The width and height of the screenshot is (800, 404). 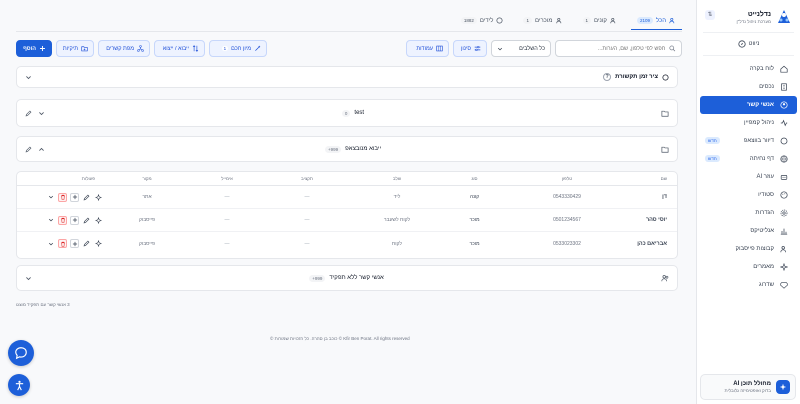 I want to click on network-icon, so click(x=140, y=48).